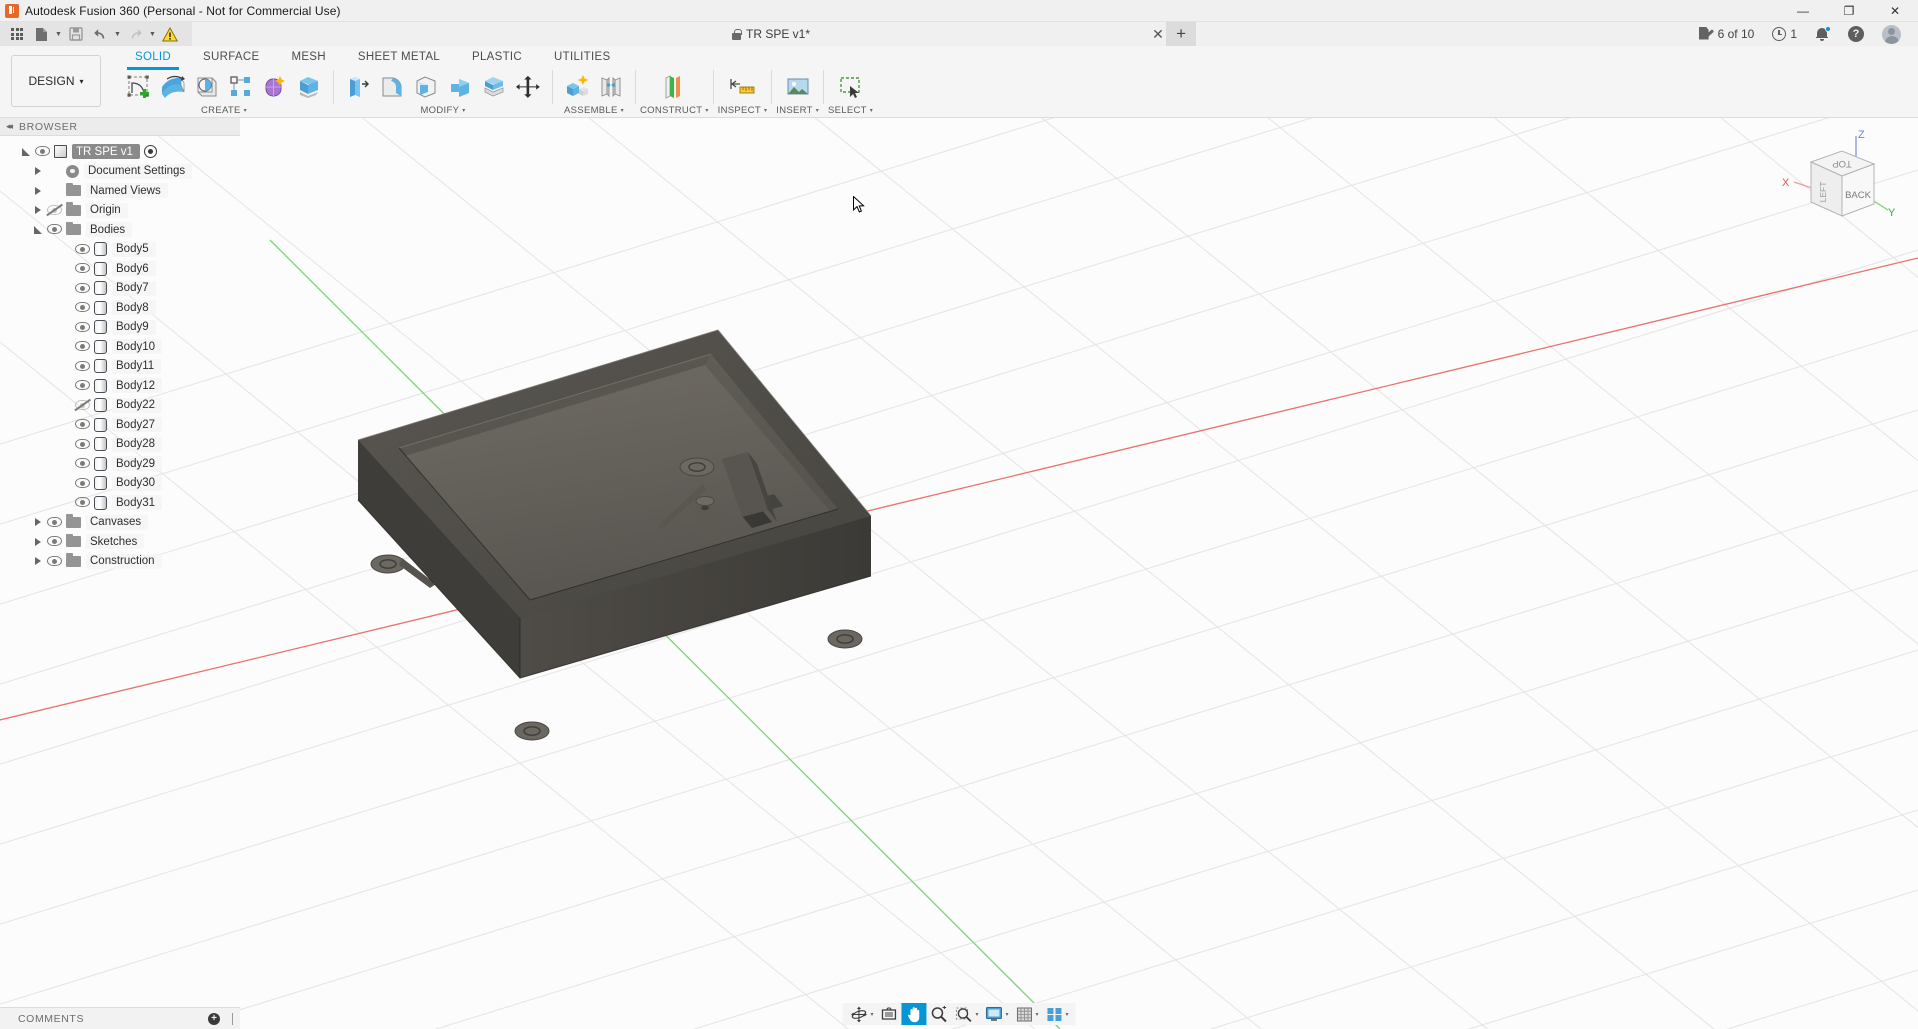  I want to click on undo-icon, so click(100, 34).